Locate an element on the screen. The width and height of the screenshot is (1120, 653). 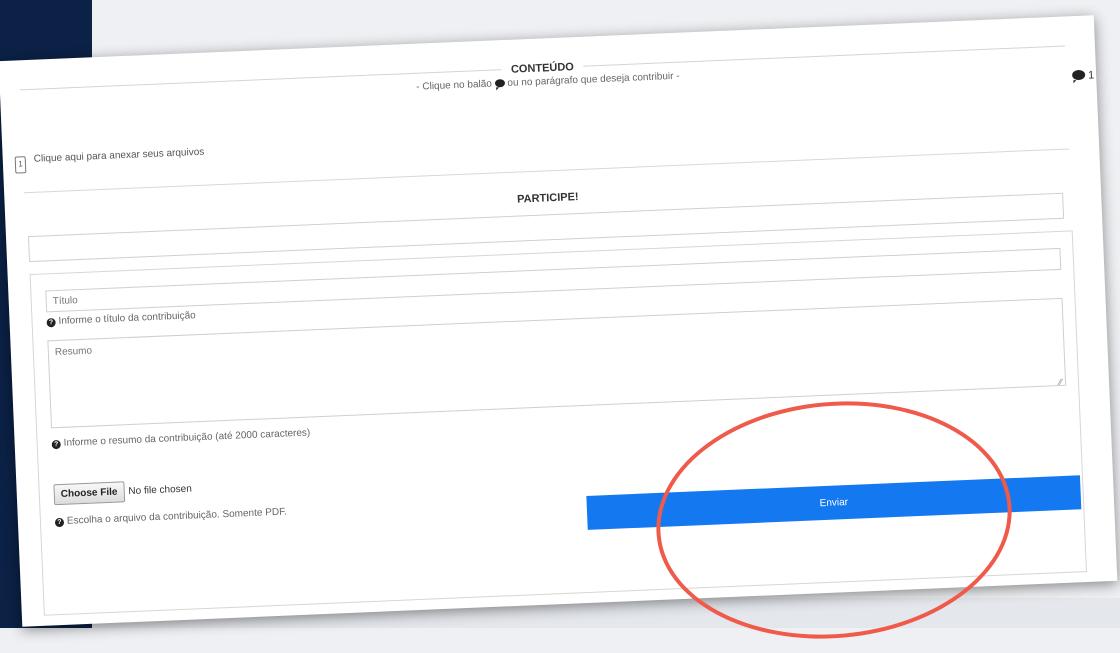
comment-counter: 1 is located at coordinates (1082, 75).